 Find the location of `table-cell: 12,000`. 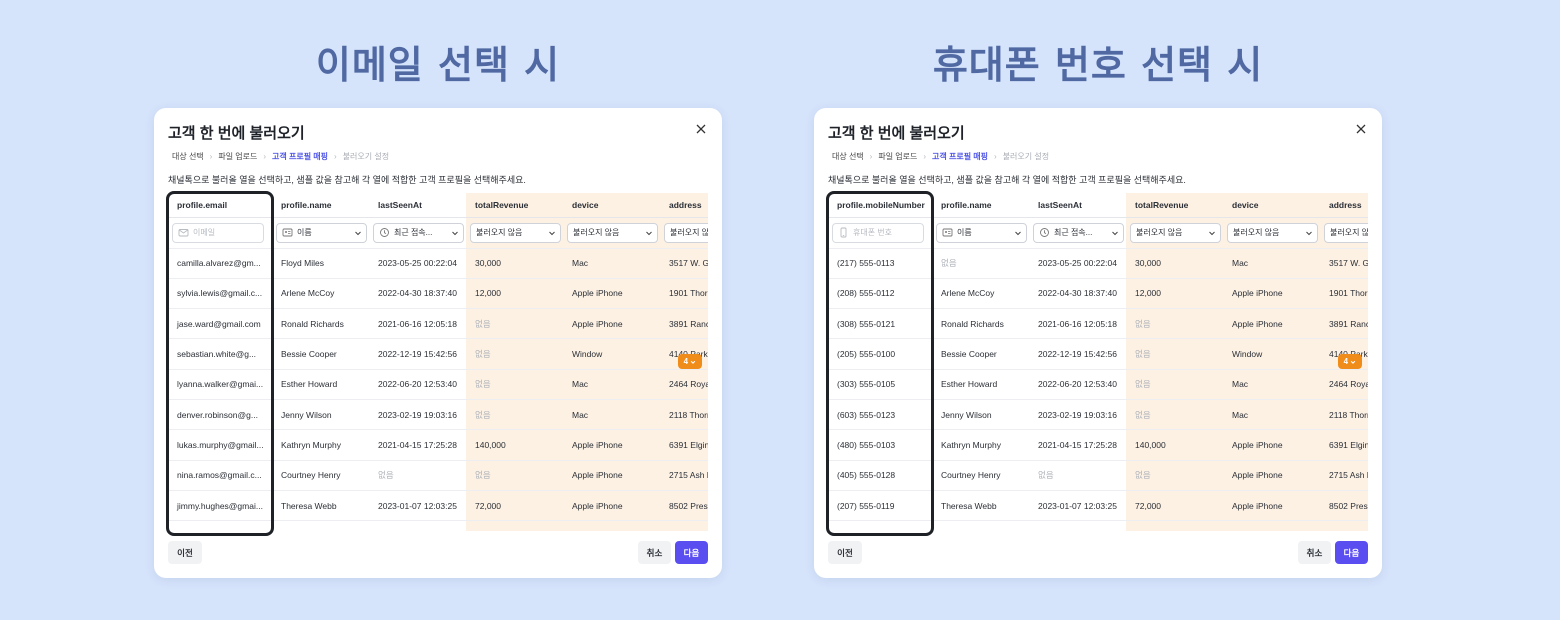

table-cell: 12,000 is located at coordinates (1174, 294).